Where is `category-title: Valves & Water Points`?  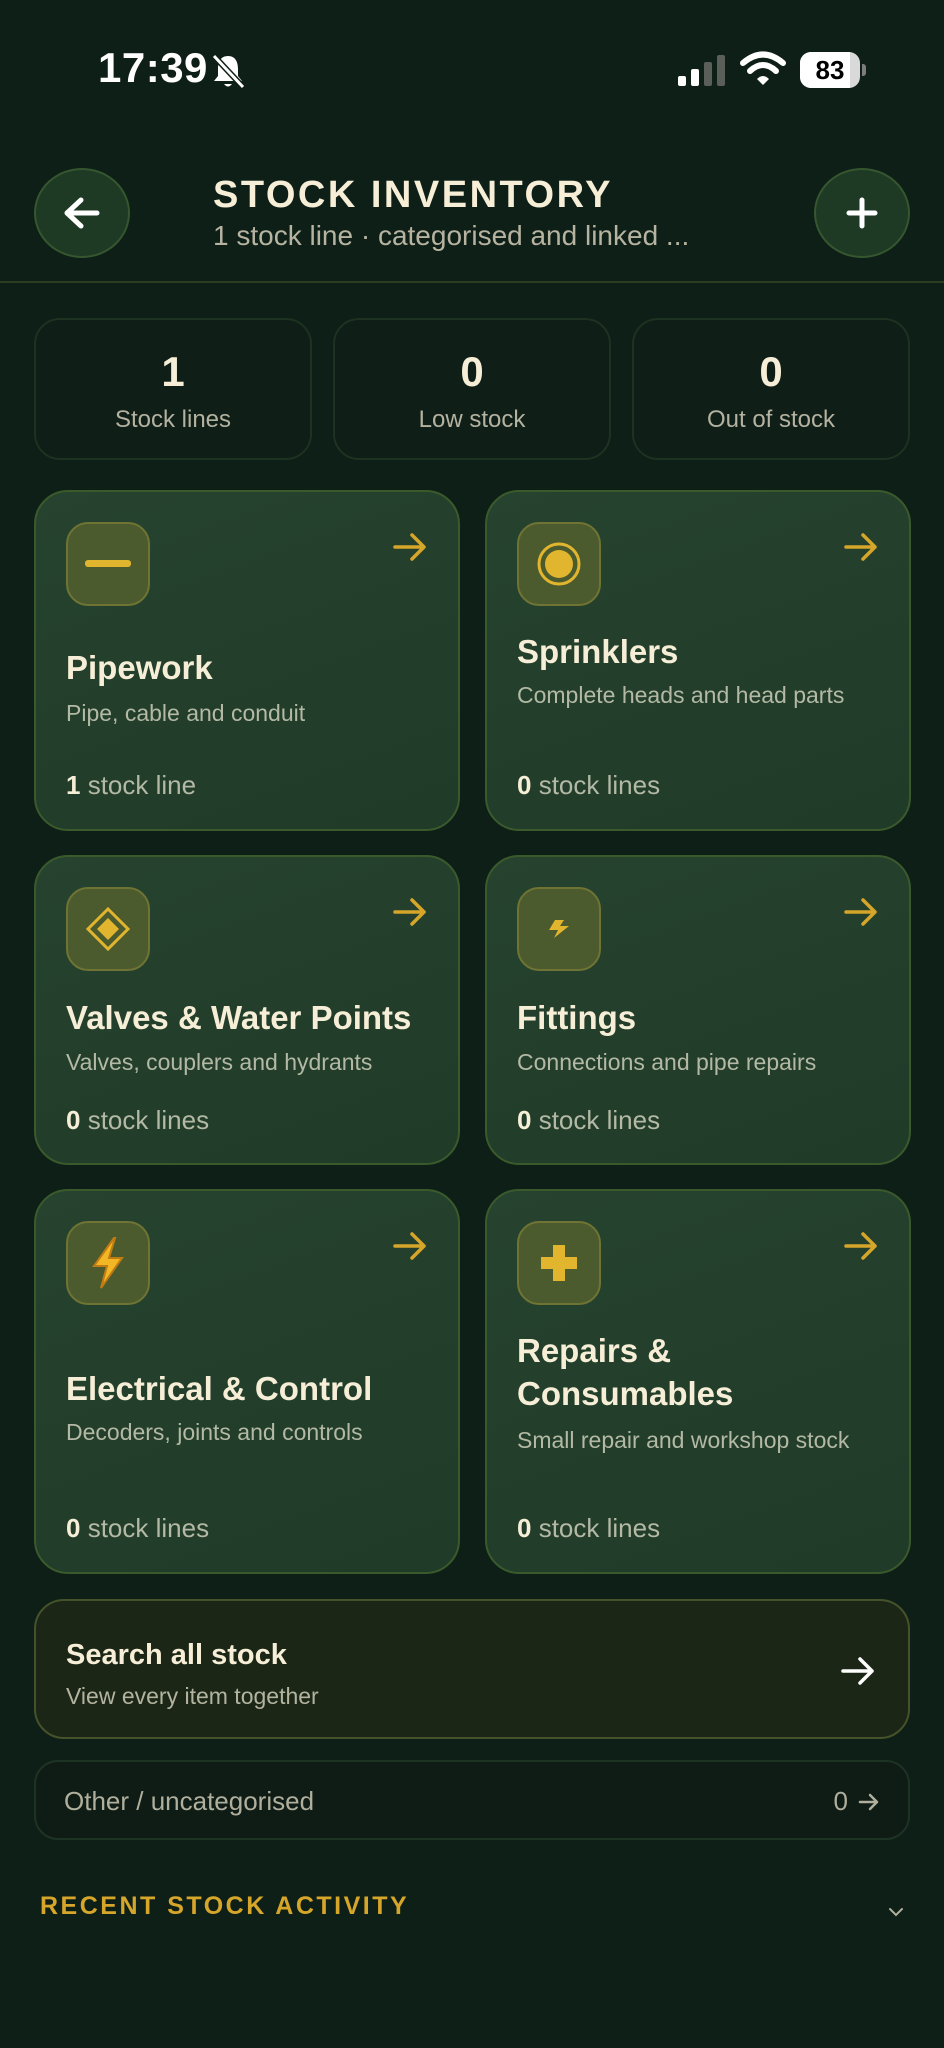 category-title: Valves & Water Points is located at coordinates (239, 1017).